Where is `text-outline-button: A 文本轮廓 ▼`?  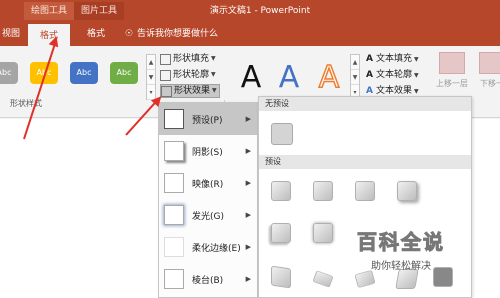 text-outline-button: A 文本轮廓 ▼ is located at coordinates (392, 75).